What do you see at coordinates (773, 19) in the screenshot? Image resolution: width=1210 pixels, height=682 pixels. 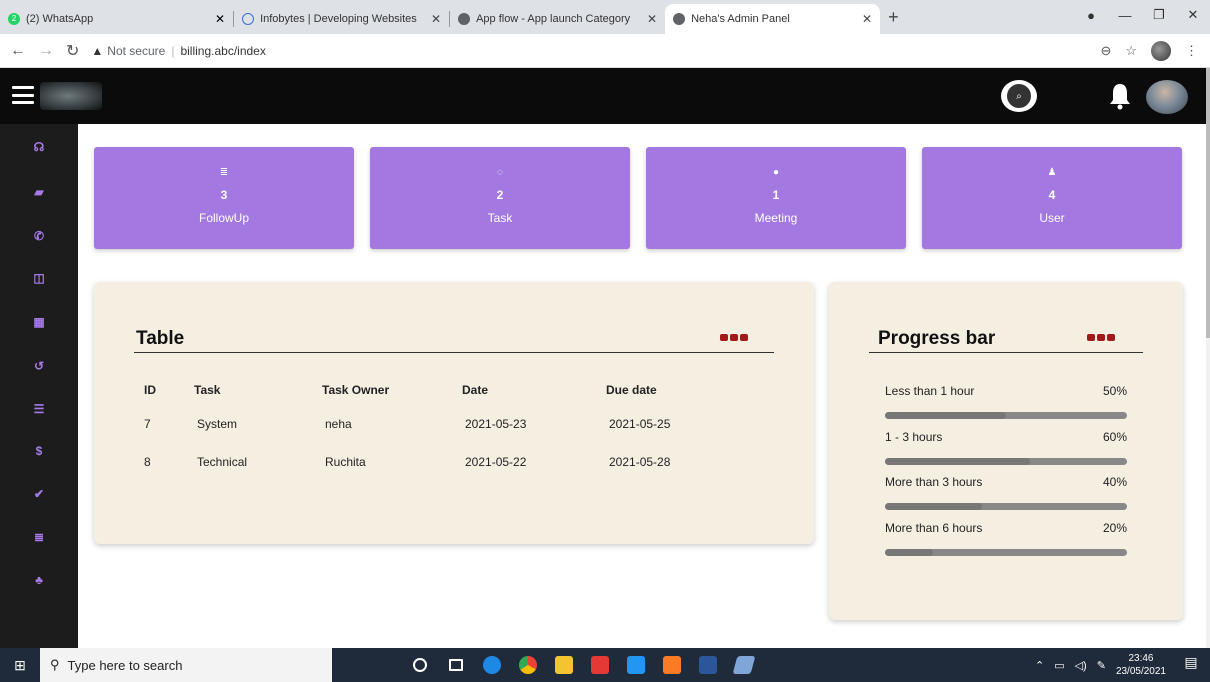 I see `tab-admin-panel: Neha's Admin Panel ✕` at bounding box center [773, 19].